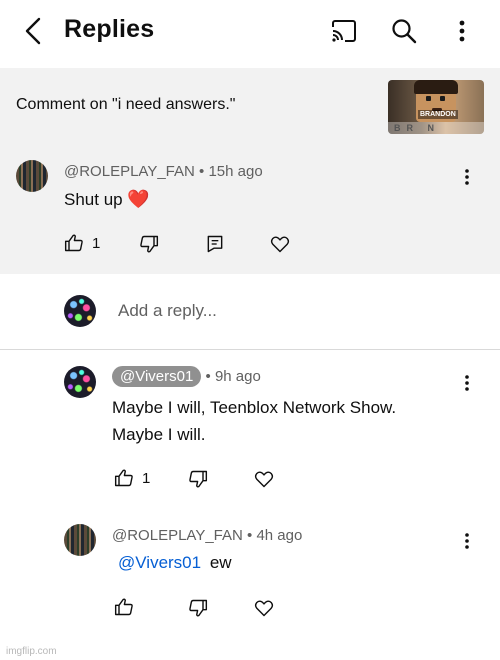 Image resolution: width=500 pixels, height=660 pixels. I want to click on cast-icon, so click(344, 31).